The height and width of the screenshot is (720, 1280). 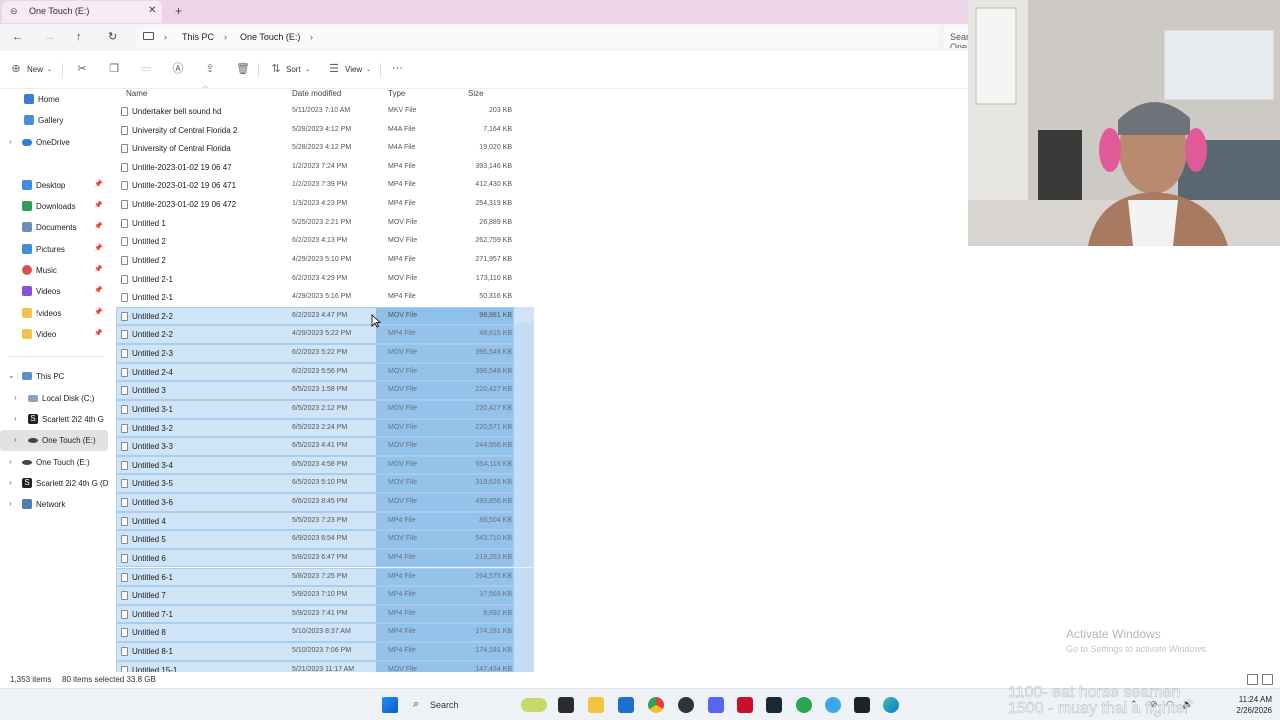 What do you see at coordinates (320, 166) in the screenshot?
I see `file-date: 1/2/2023 7:24 PM` at bounding box center [320, 166].